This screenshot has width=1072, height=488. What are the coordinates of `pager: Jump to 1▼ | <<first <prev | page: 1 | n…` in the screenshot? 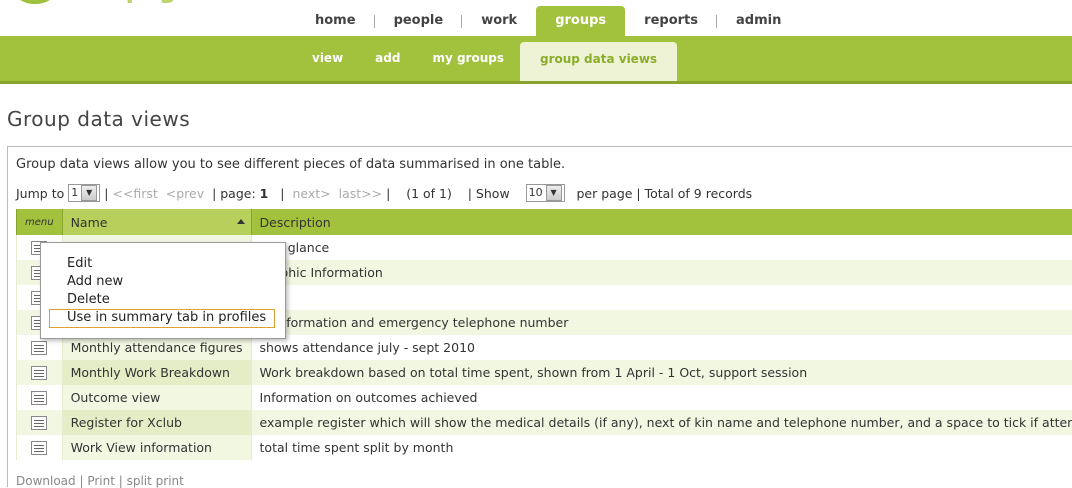 It's located at (384, 193).